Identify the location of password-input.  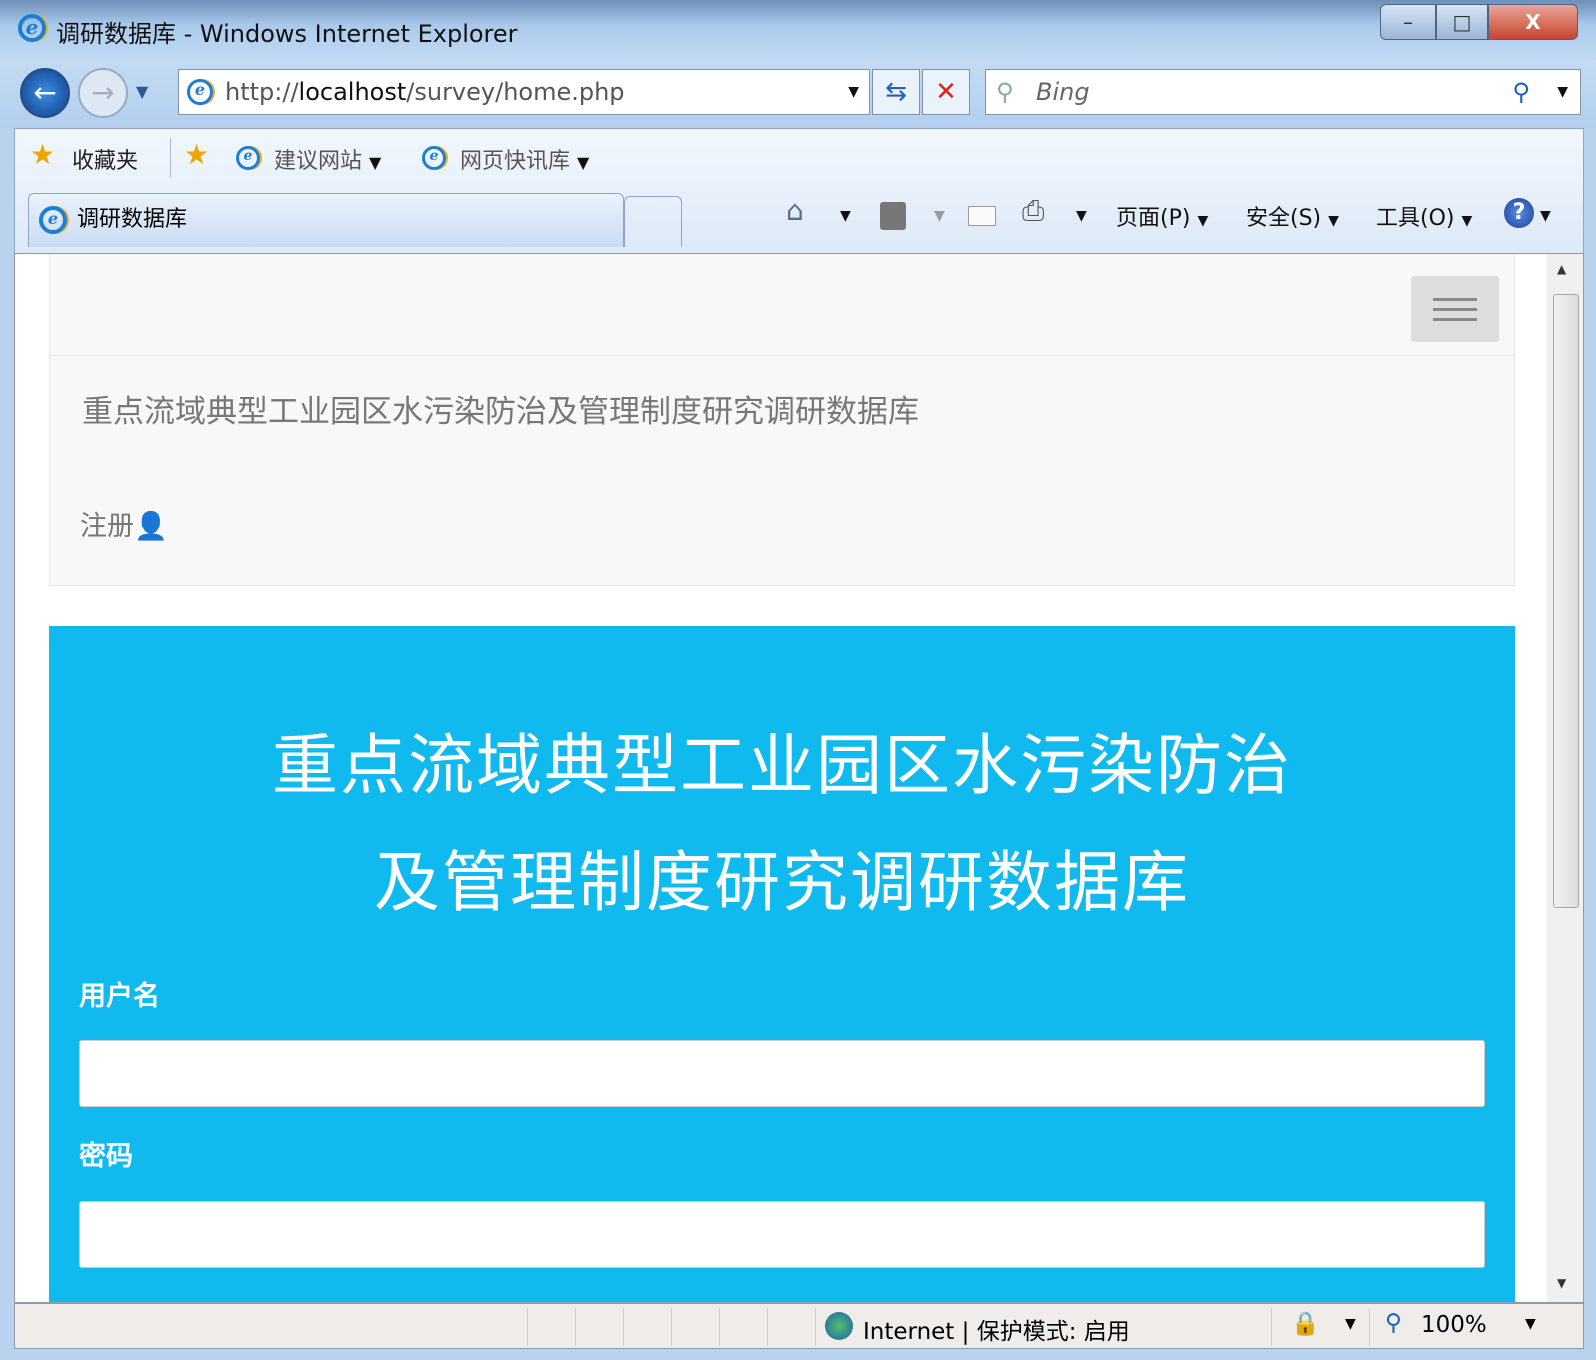
(782, 1234).